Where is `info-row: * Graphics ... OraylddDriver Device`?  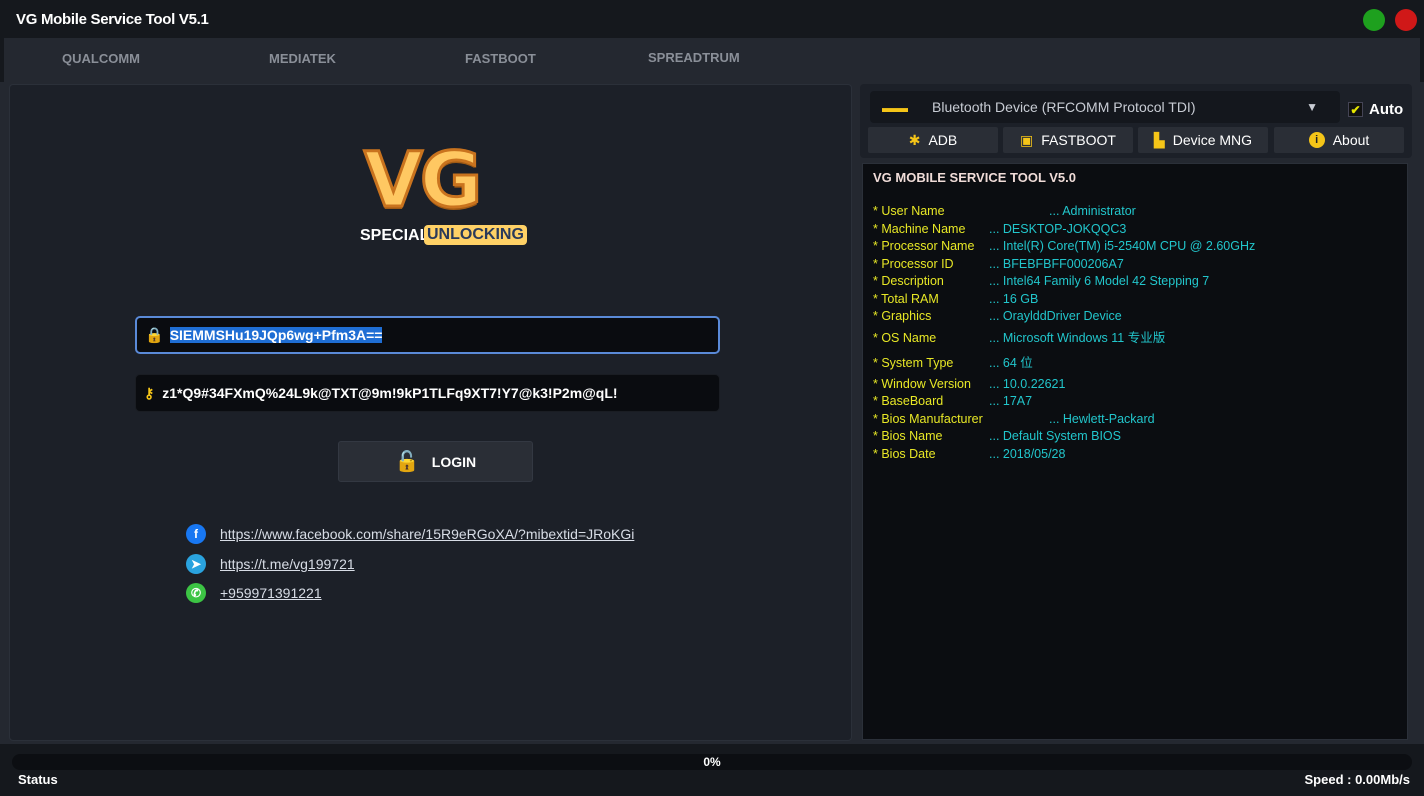
info-row: * Graphics ... OraylddDriver Device is located at coordinates (1135, 317).